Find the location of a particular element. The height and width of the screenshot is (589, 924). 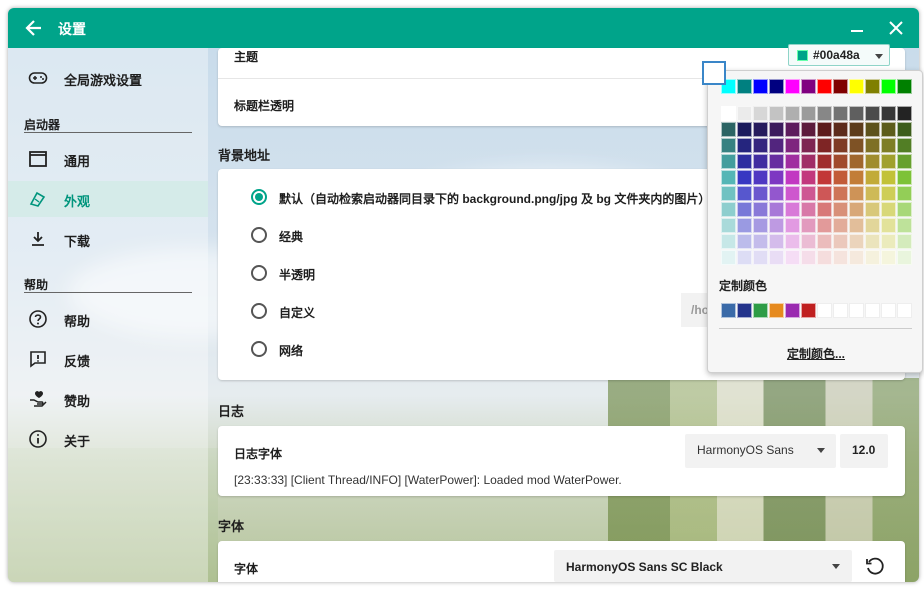

font-select: HarmonyOS Sans SC Black is located at coordinates (703, 566).